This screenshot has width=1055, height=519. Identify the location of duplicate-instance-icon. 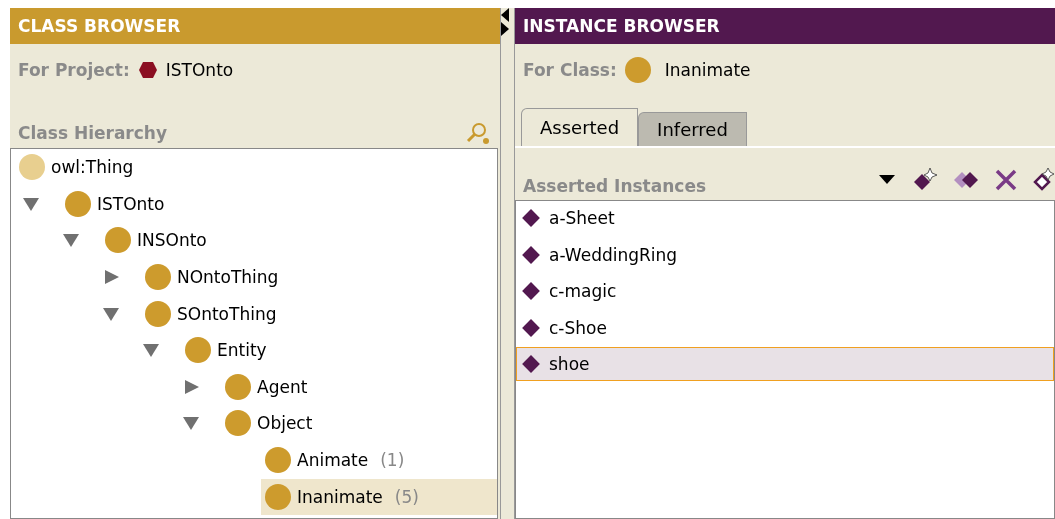
(966, 180).